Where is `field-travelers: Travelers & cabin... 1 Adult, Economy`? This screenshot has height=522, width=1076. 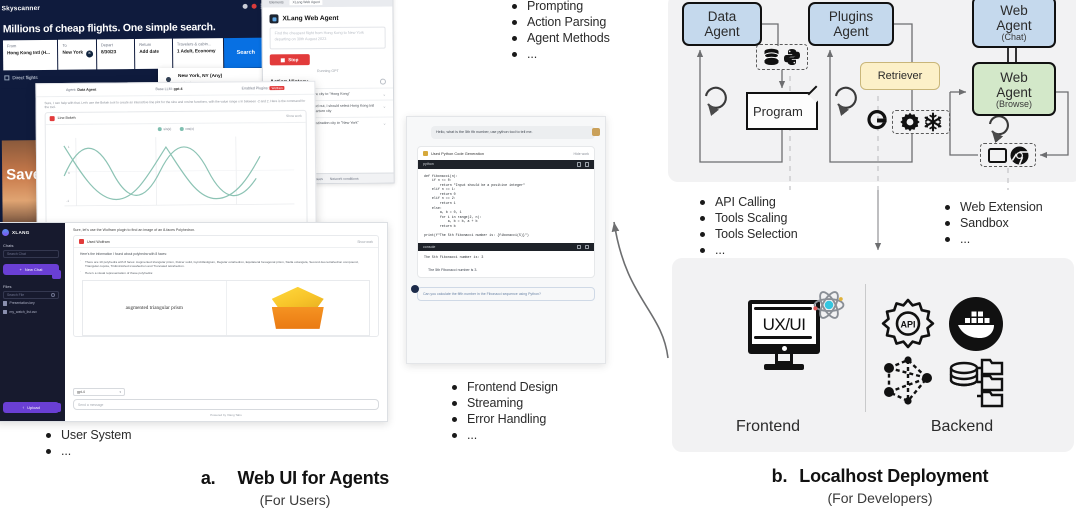 field-travelers: Travelers & cabin... 1 Adult, Economy is located at coordinates (198, 53).